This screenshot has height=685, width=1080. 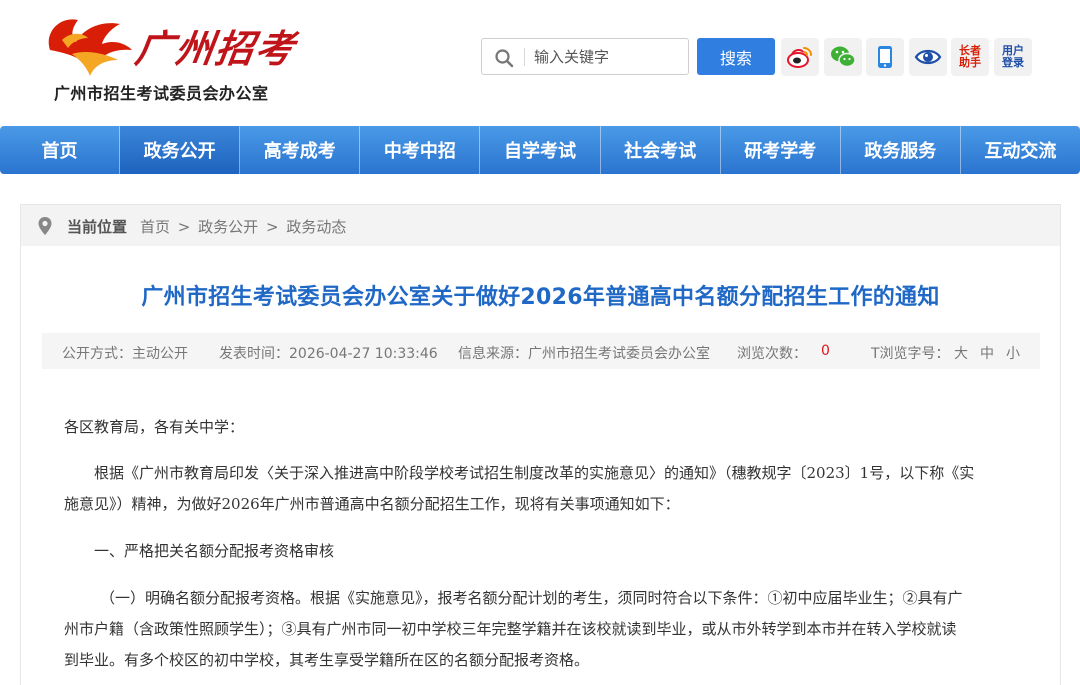 What do you see at coordinates (60, 150) in the screenshot?
I see `nav-item-home: 首页` at bounding box center [60, 150].